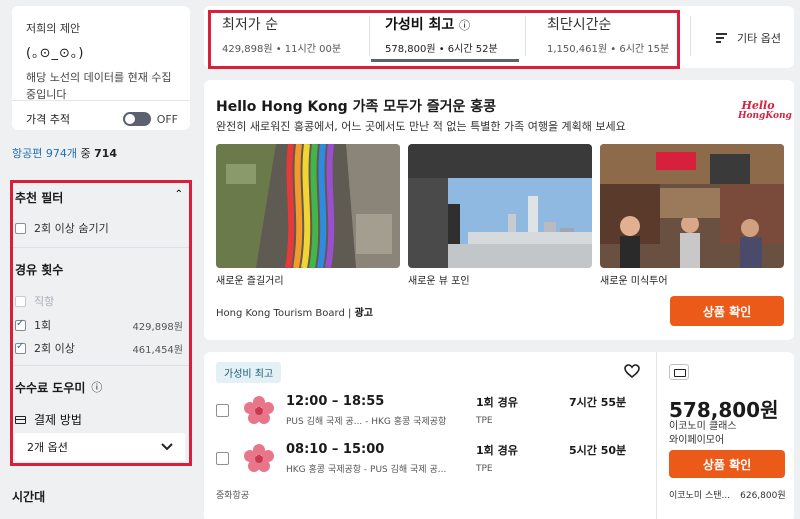  I want to click on price-track-row: 가격 추적 OFF, so click(102, 119).